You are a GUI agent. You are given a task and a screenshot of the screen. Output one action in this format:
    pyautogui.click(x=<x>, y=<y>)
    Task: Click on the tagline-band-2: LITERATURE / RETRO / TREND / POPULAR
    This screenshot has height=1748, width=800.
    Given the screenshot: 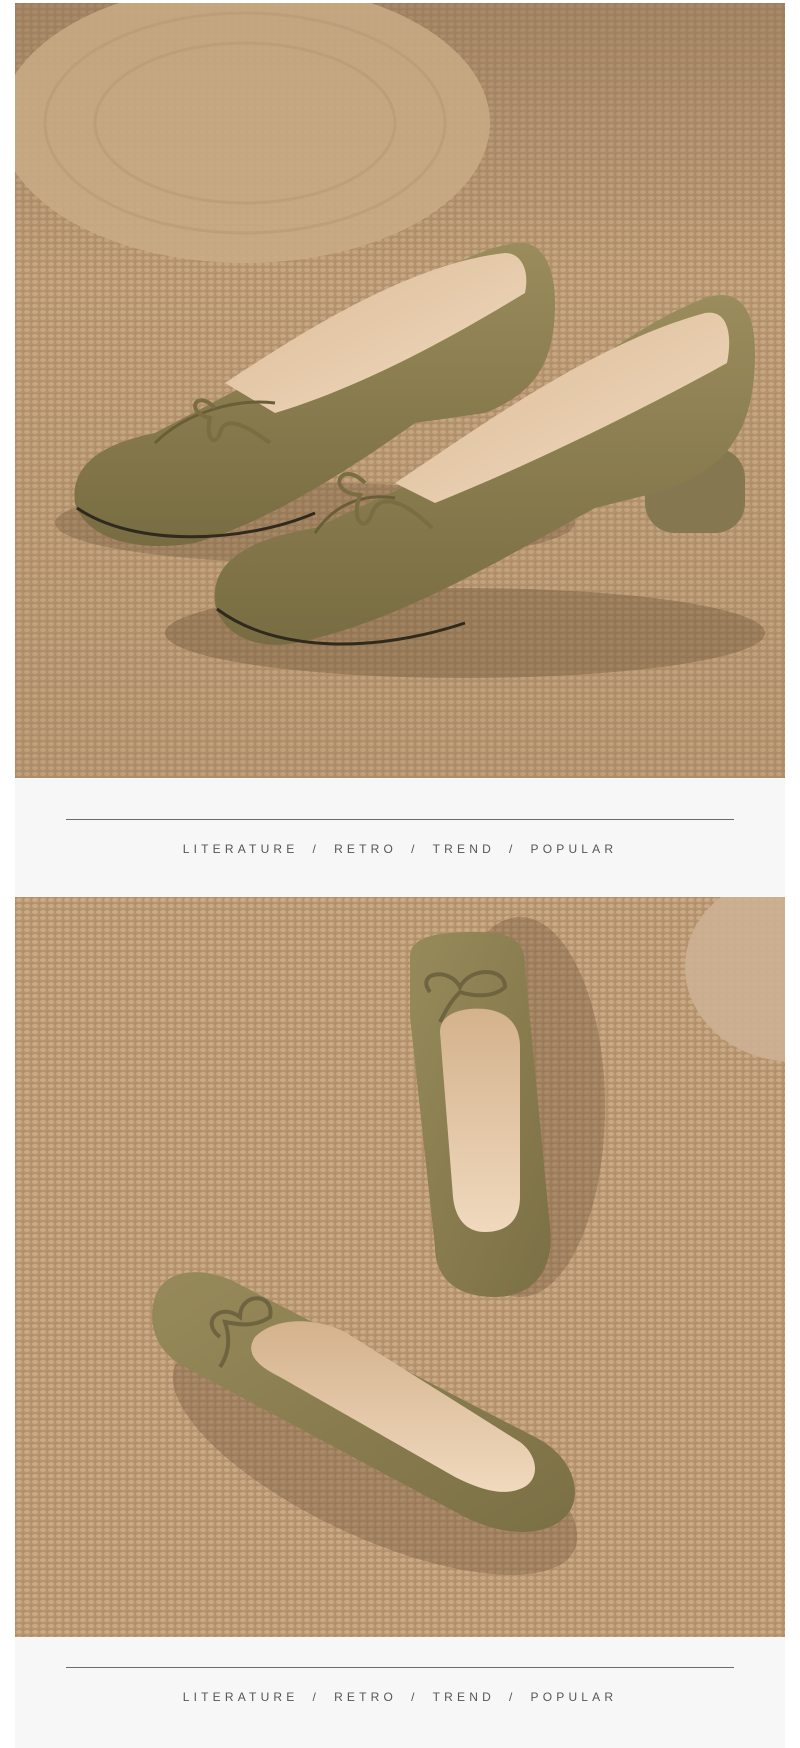 What is the action you would take?
    pyautogui.click(x=400, y=1692)
    